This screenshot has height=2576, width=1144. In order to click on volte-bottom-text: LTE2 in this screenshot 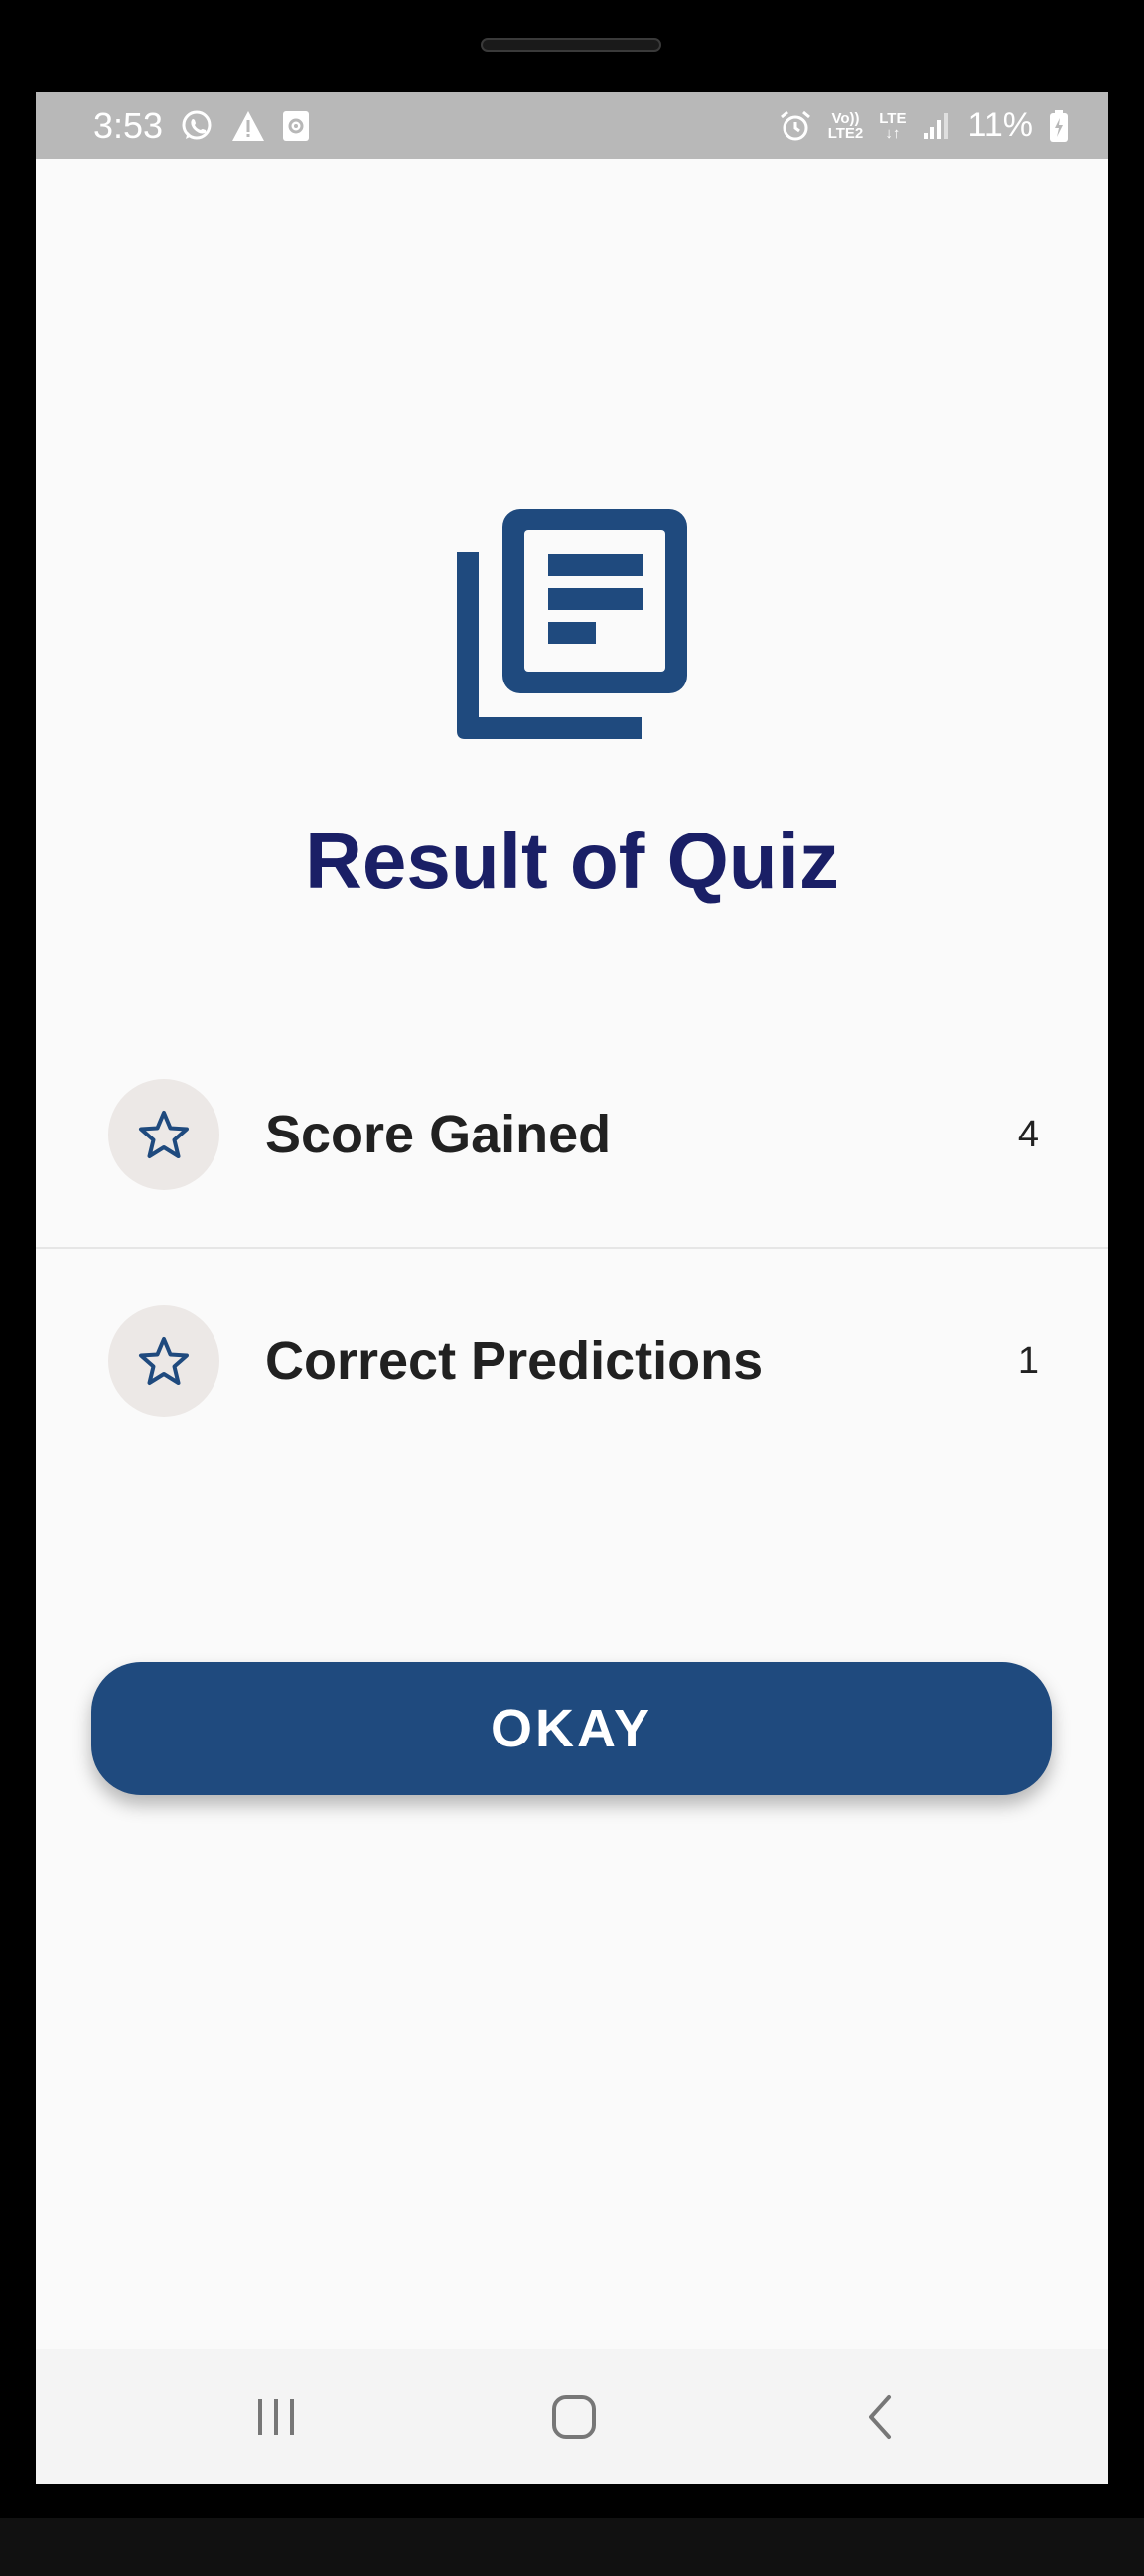, I will do `click(846, 133)`.